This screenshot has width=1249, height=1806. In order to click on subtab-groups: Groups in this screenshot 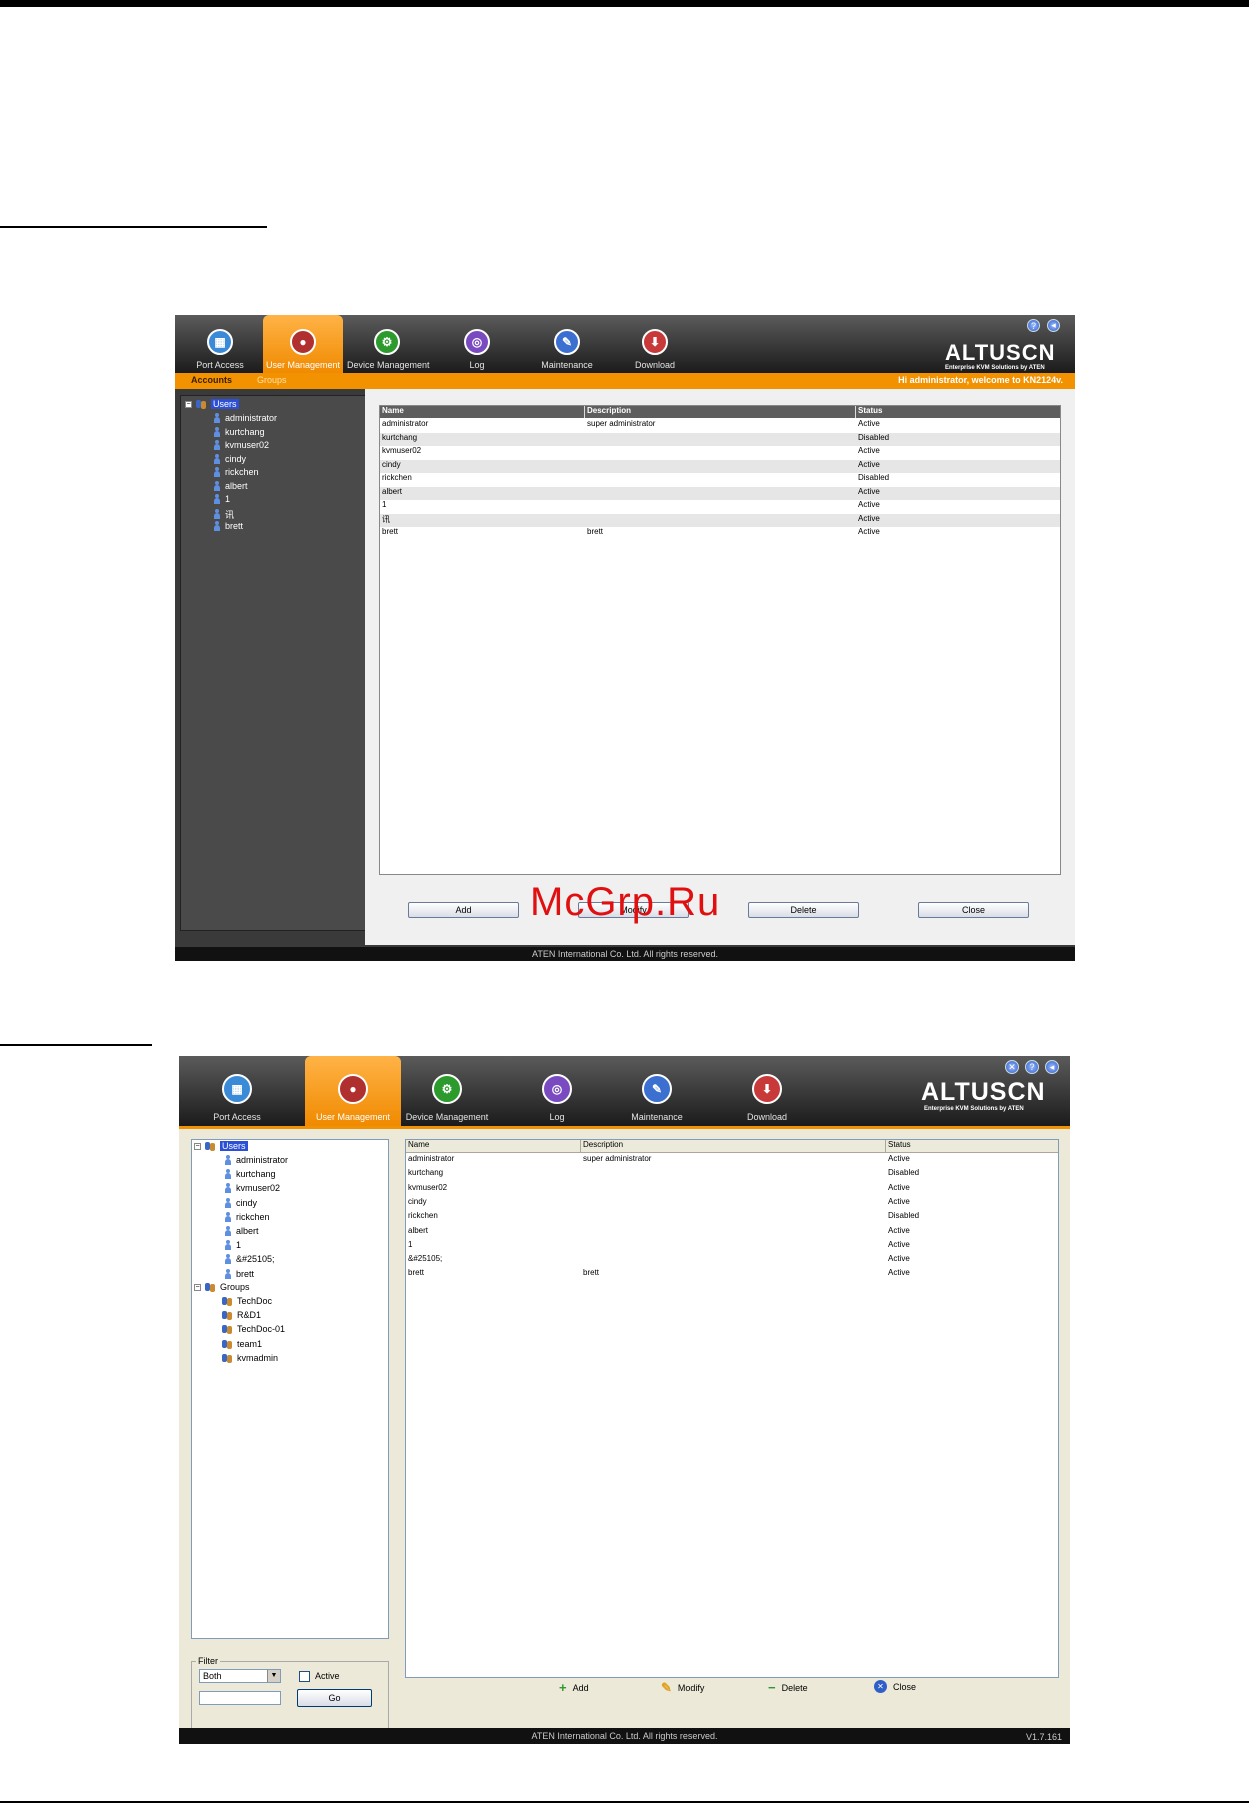, I will do `click(272, 380)`.